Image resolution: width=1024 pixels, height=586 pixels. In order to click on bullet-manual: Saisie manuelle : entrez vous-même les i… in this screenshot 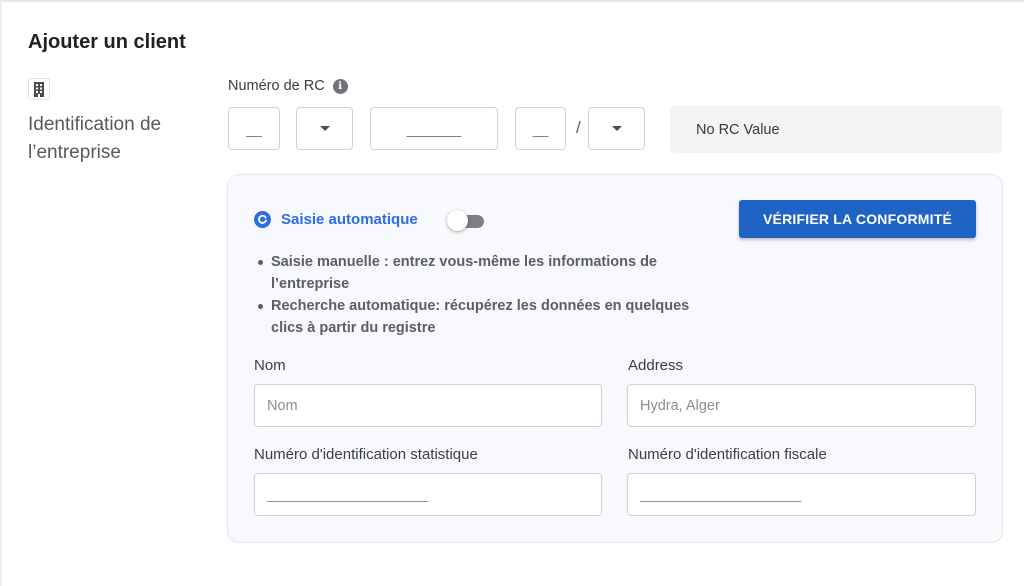, I will do `click(486, 273)`.